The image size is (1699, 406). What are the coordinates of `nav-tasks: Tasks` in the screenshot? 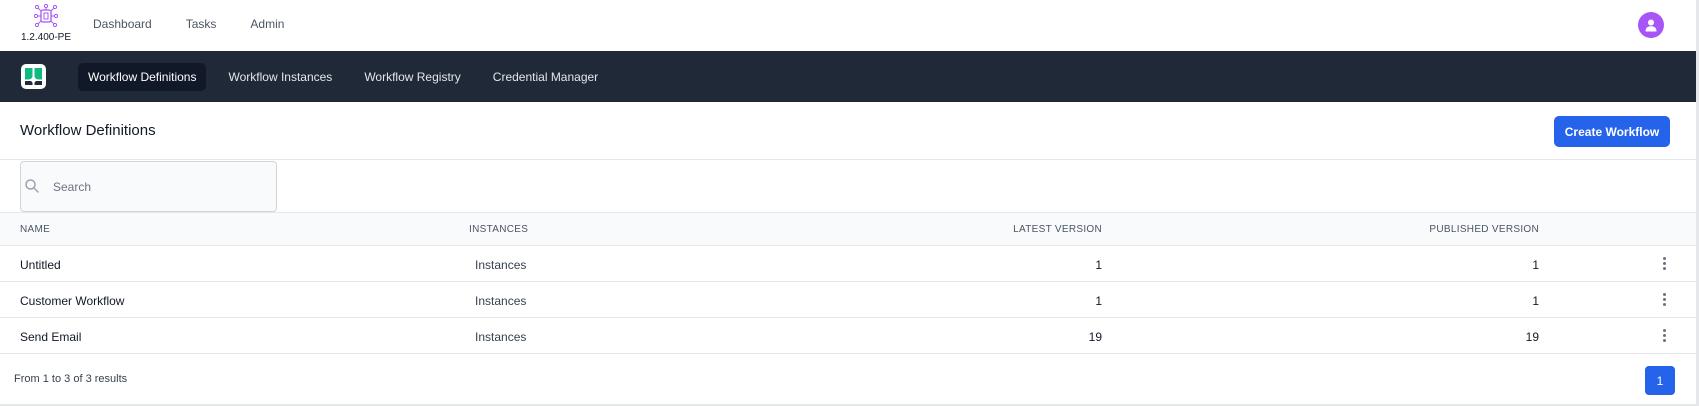 It's located at (201, 24).